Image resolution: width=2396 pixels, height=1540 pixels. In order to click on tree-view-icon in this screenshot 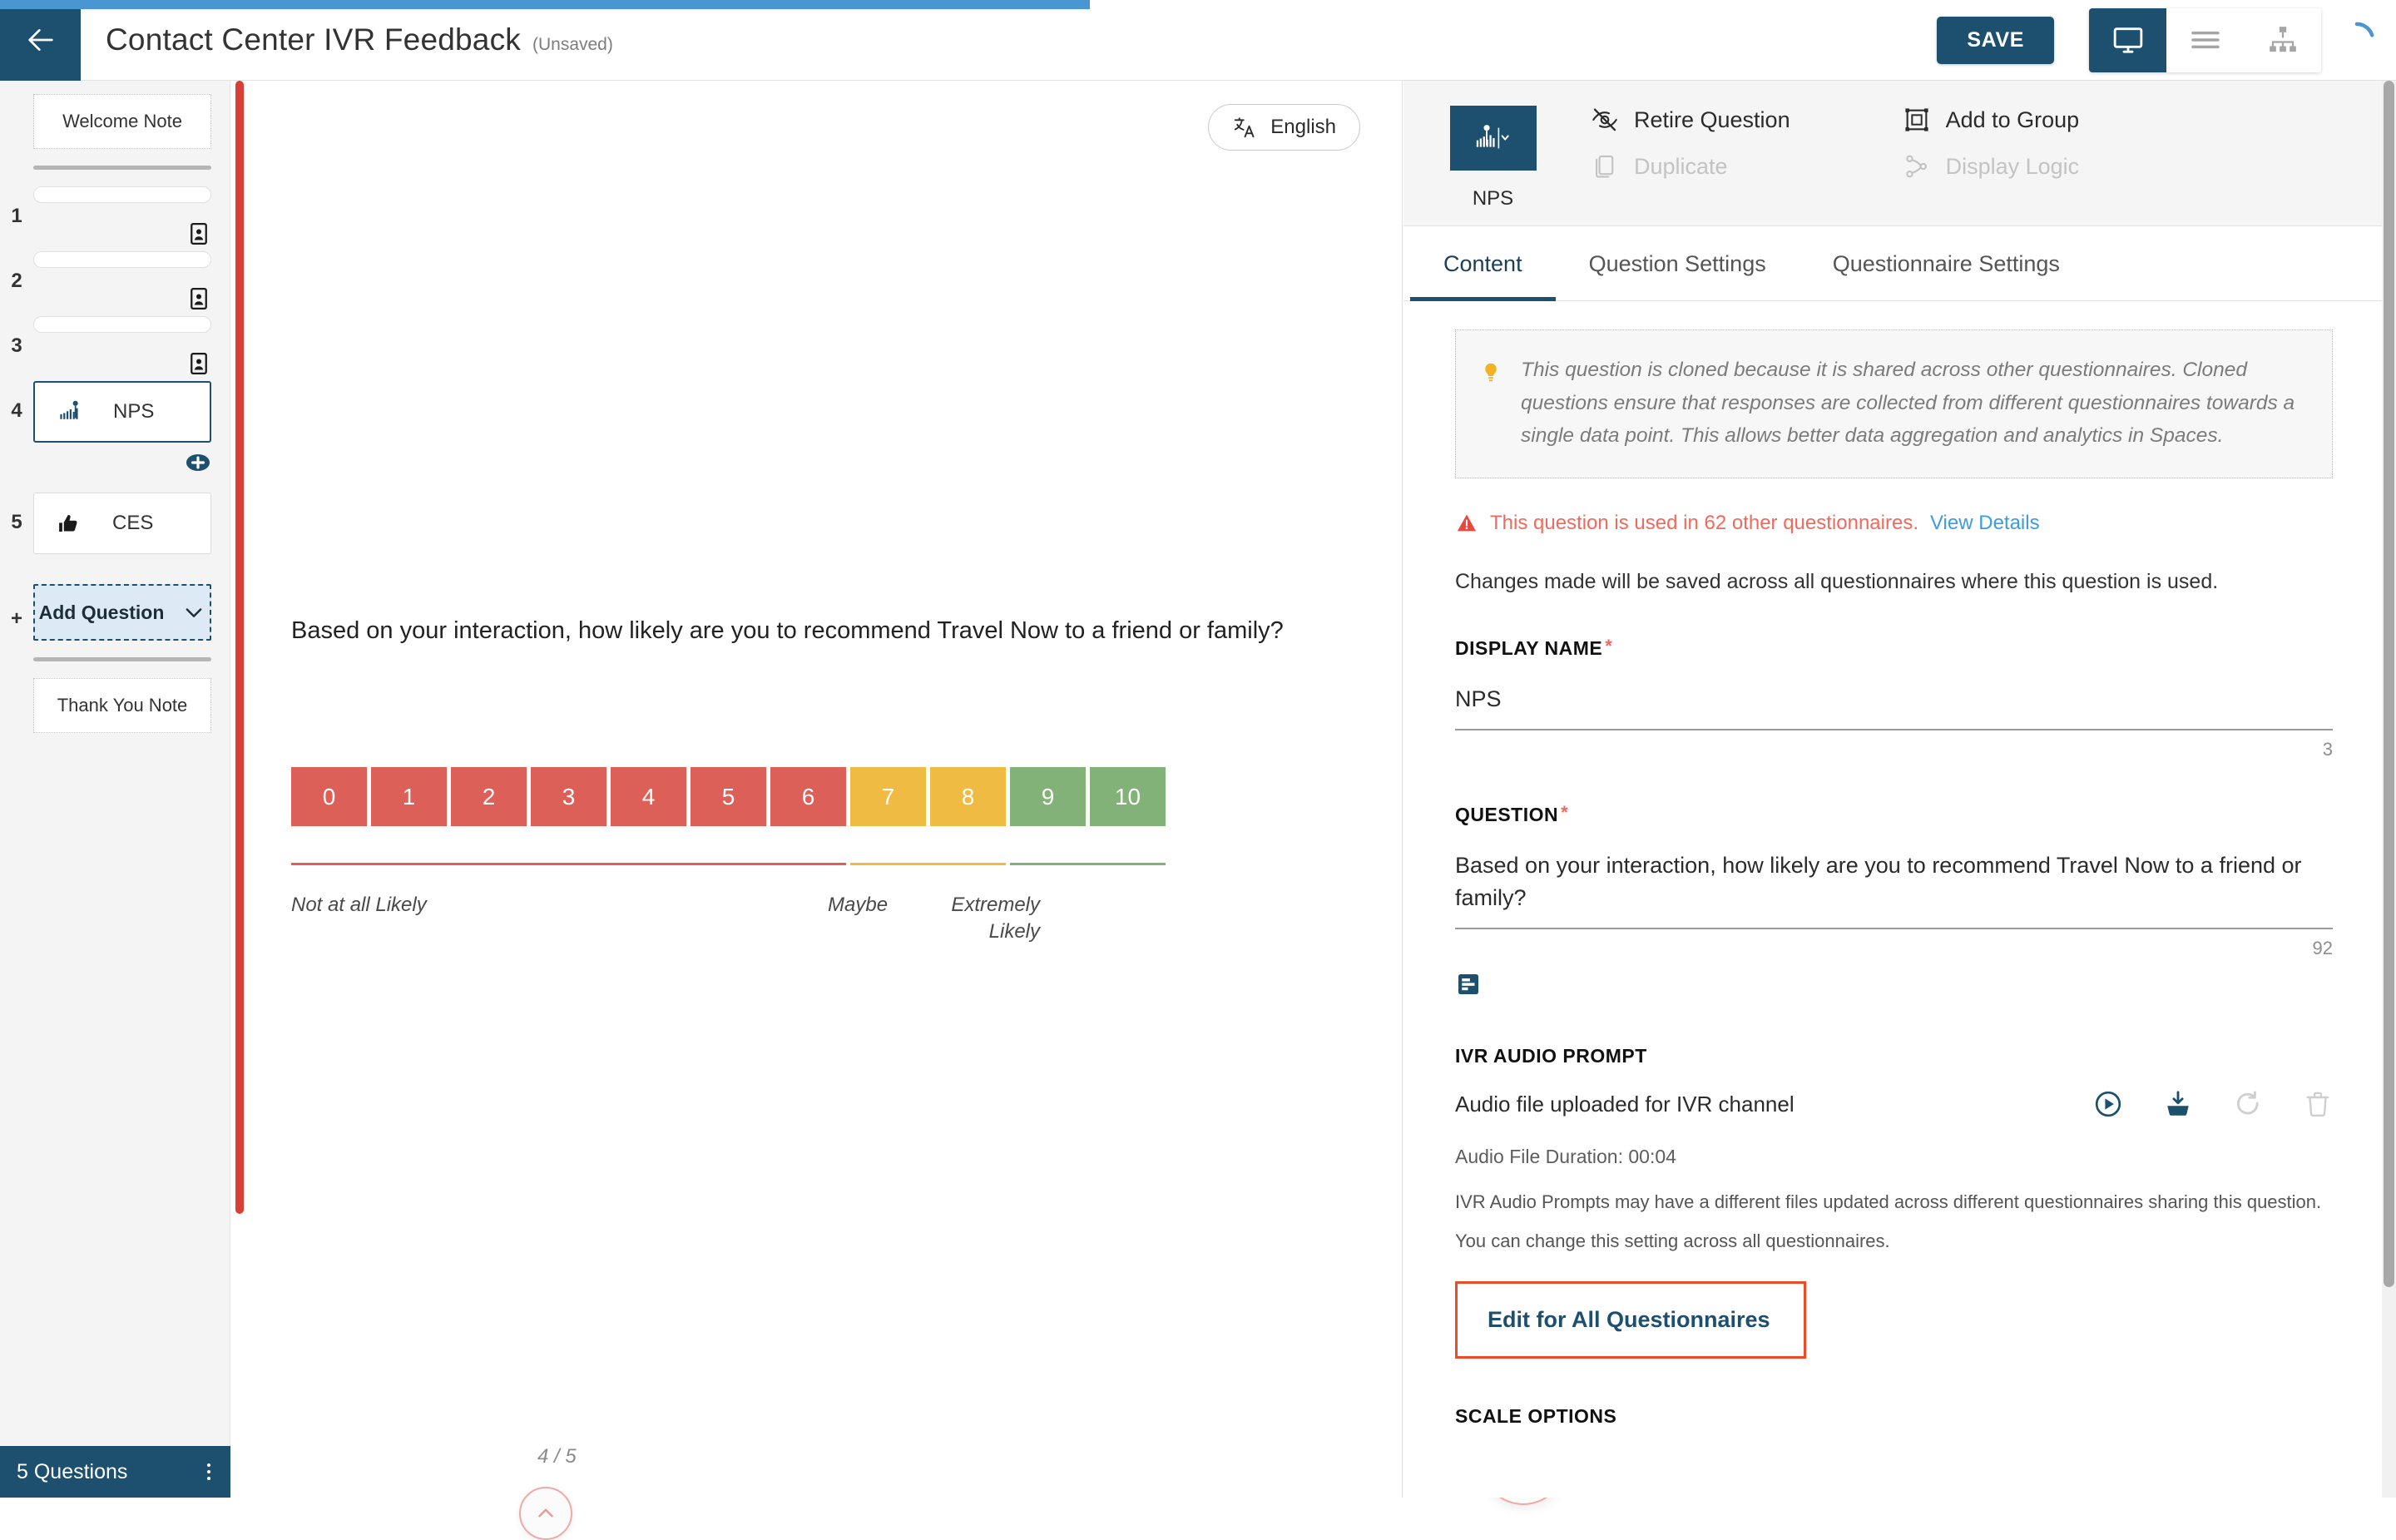, I will do `click(2282, 39)`.